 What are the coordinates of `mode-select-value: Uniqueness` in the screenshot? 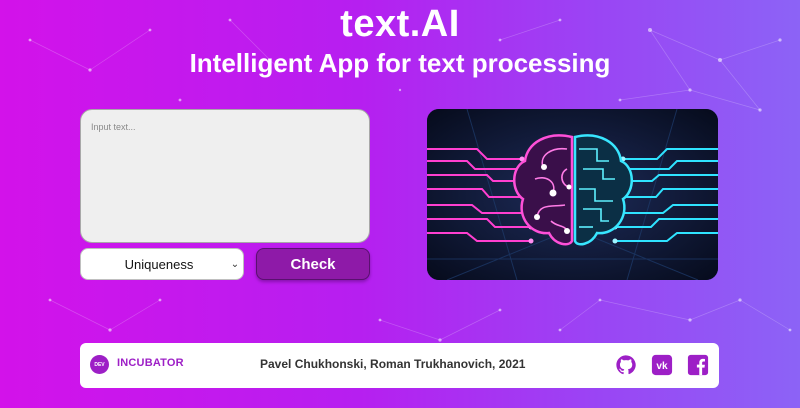 It's located at (159, 264).